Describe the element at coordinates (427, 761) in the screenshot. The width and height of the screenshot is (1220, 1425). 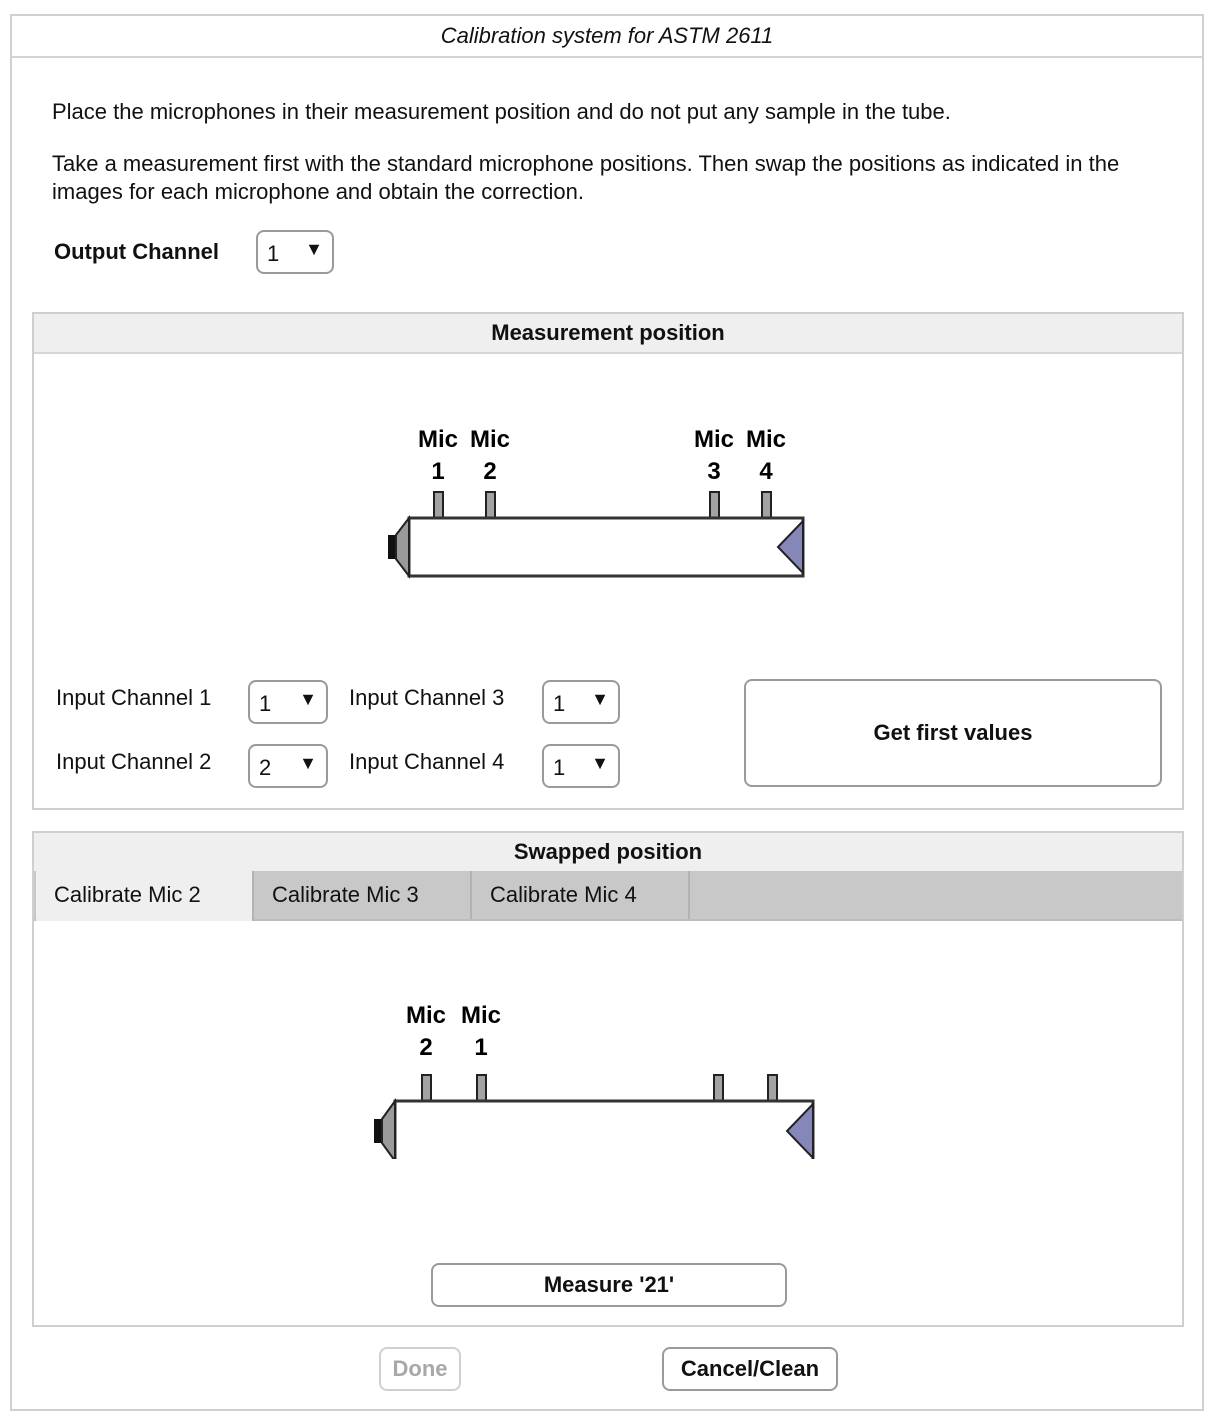
I see `input-channel-4-label: Input Channel 4` at that location.